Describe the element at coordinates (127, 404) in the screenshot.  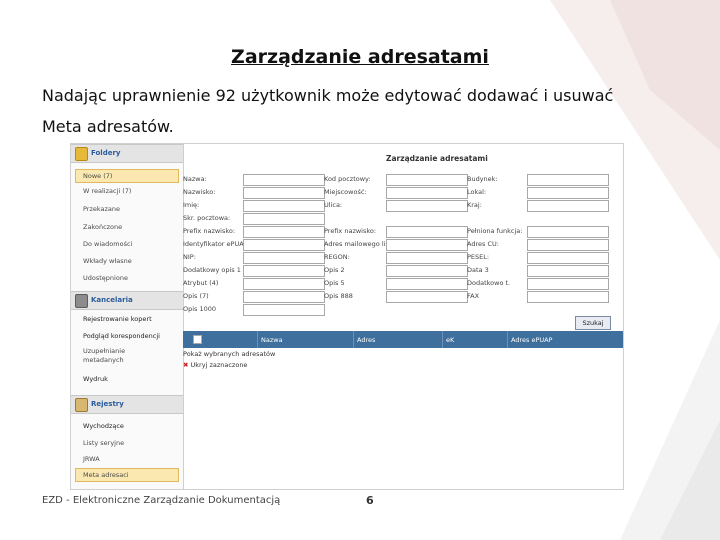
I see `sidebar-section-registers: Rejestry` at that location.